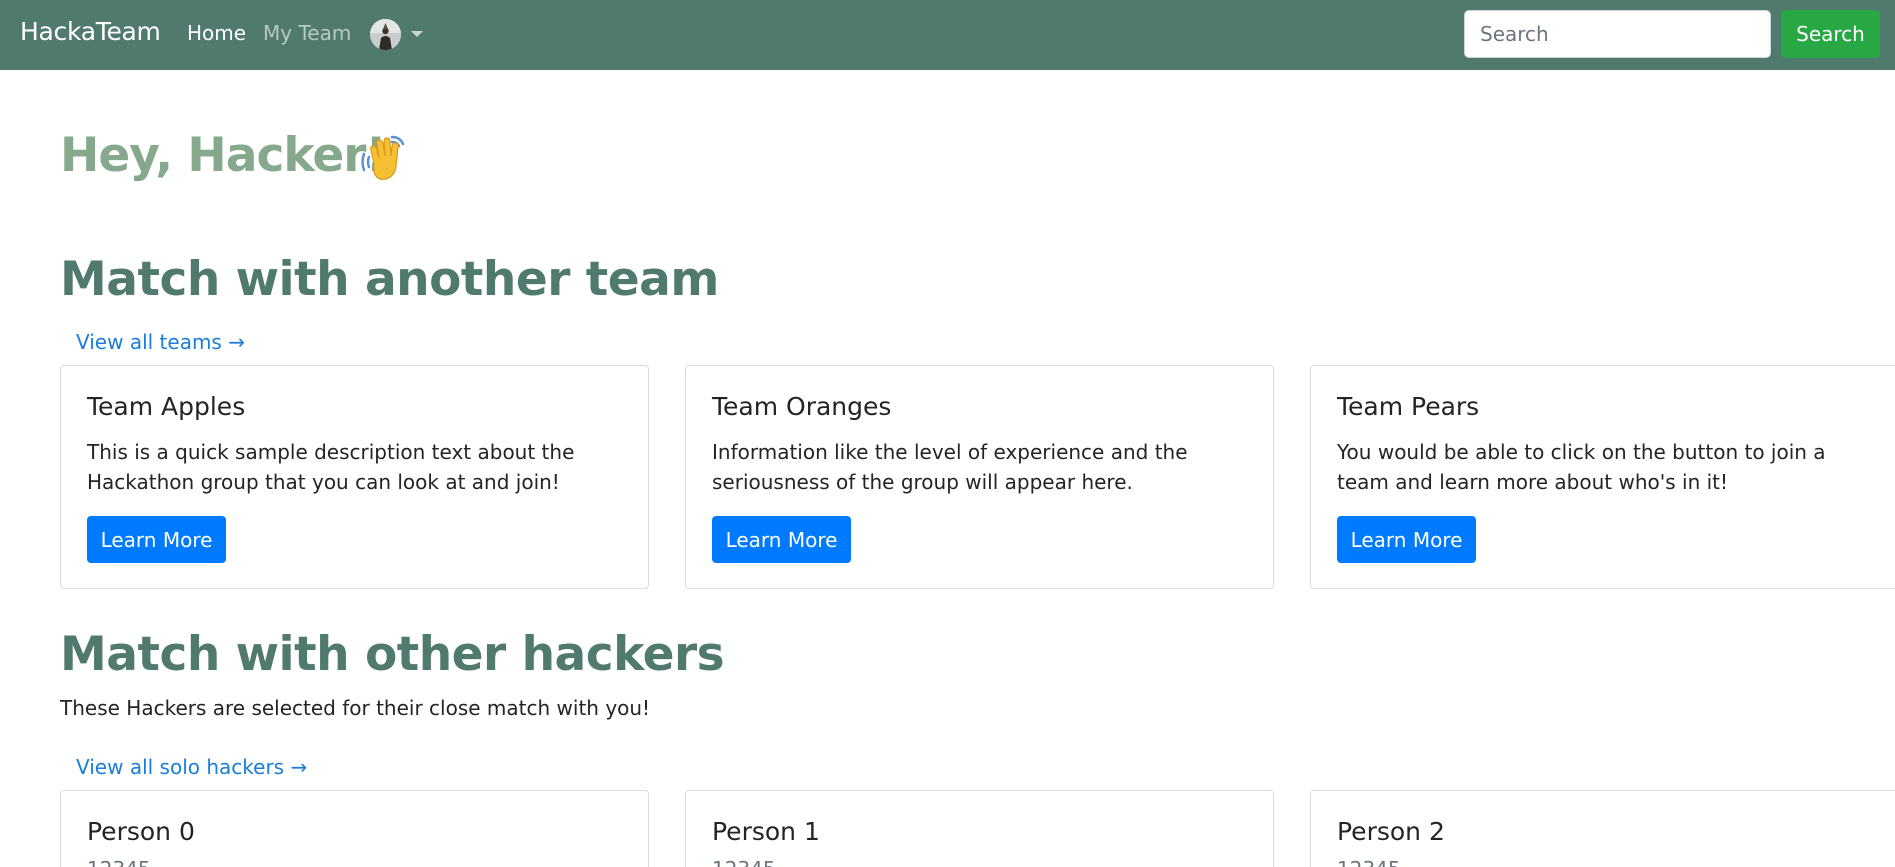 This screenshot has height=867, width=1895. What do you see at coordinates (354, 828) in the screenshot?
I see `person-card: Person 0 12345` at bounding box center [354, 828].